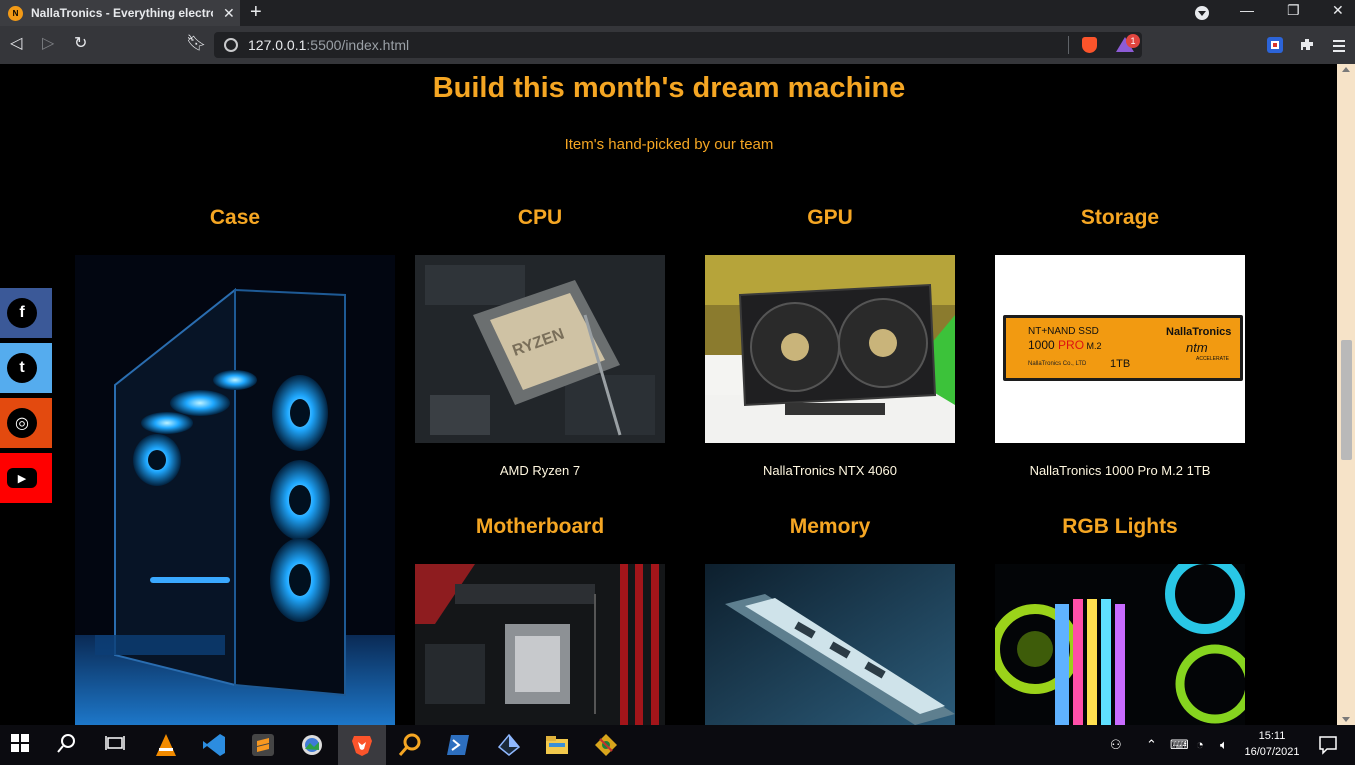 The height and width of the screenshot is (765, 1355). What do you see at coordinates (1293, 10) in the screenshot?
I see `restore-icon: ❐` at bounding box center [1293, 10].